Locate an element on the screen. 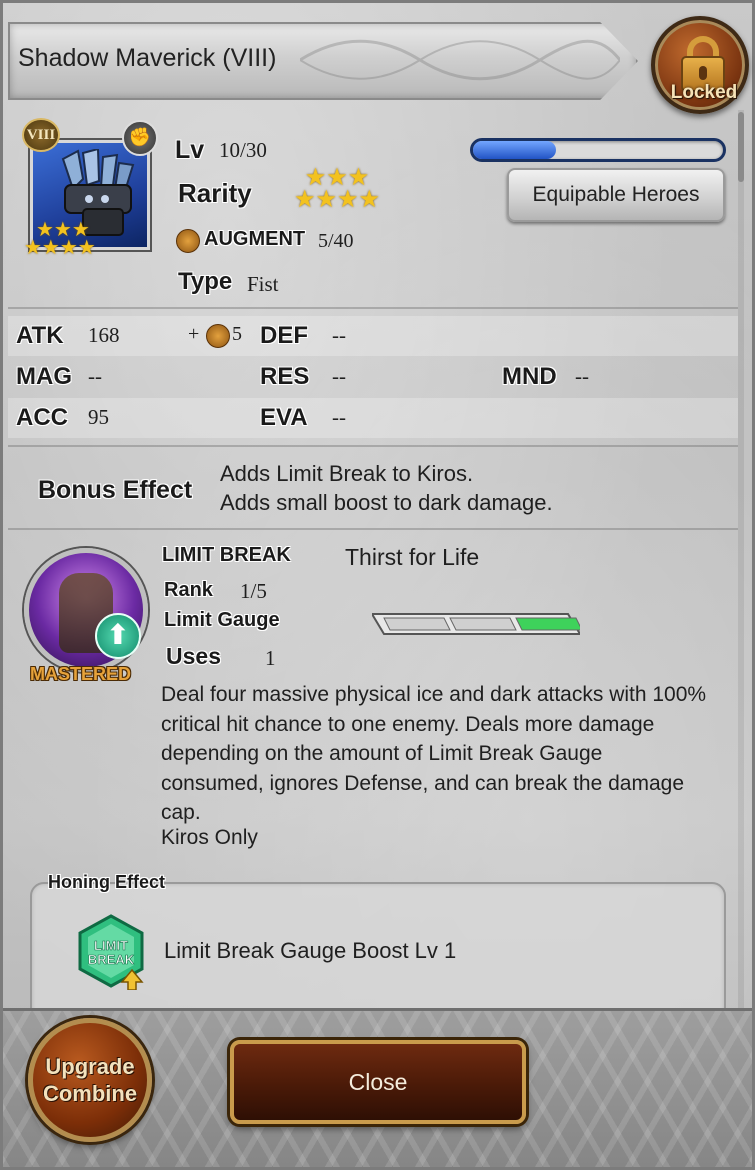  bonus-effect-line: Adds small boost to dark damage. is located at coordinates (386, 502).